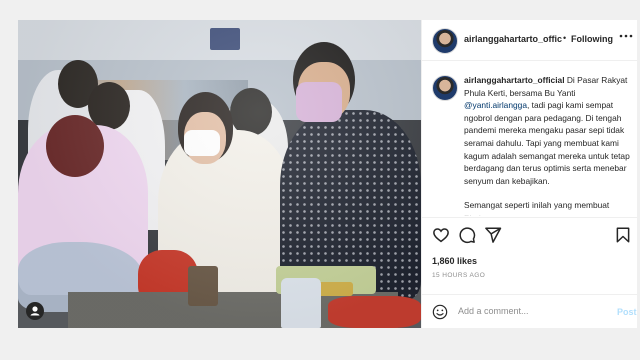  I want to click on share-icon, so click(493, 235).